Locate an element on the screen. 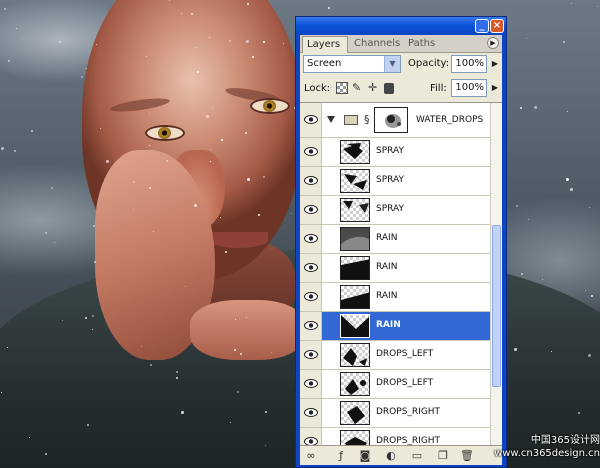 Image resolution: width=600 pixels, height=468 pixels. link-layers-icon: ∞ is located at coordinates (311, 456).